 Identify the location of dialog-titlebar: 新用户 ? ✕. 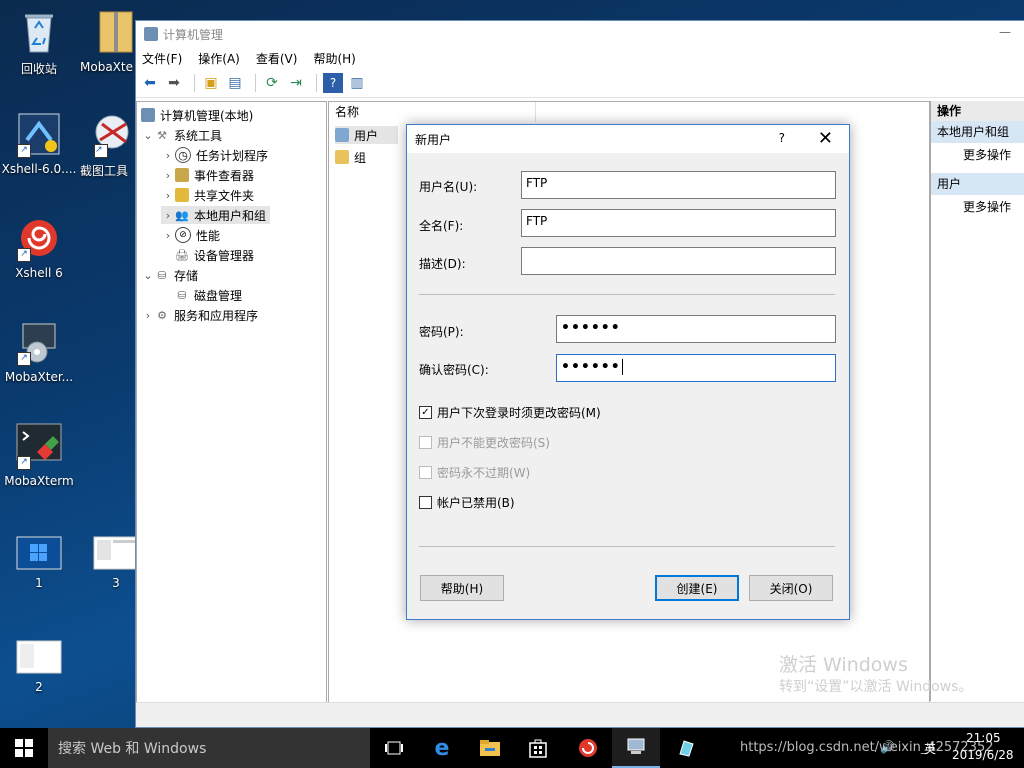
(628, 139).